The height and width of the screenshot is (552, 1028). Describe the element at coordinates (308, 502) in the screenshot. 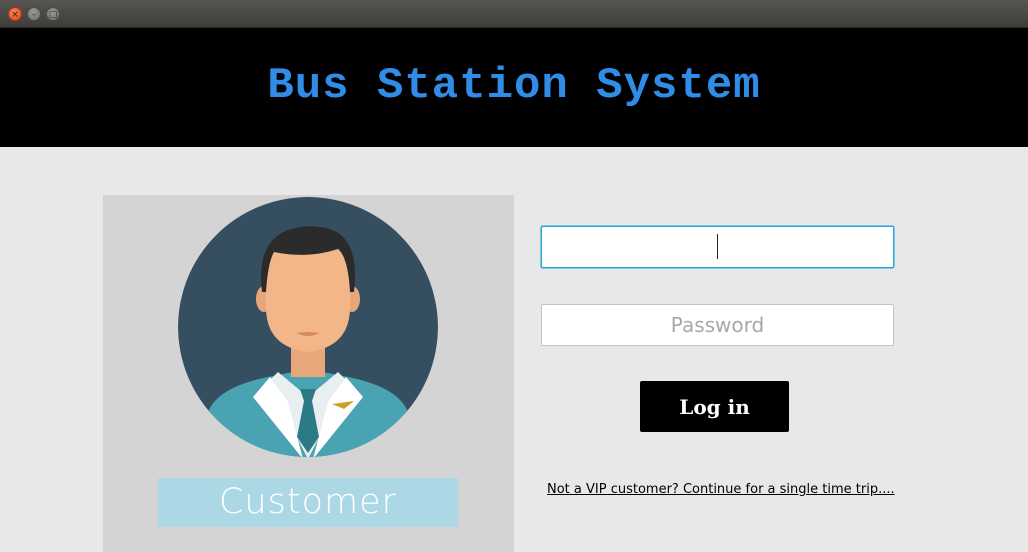

I see `role-label: Customer` at that location.